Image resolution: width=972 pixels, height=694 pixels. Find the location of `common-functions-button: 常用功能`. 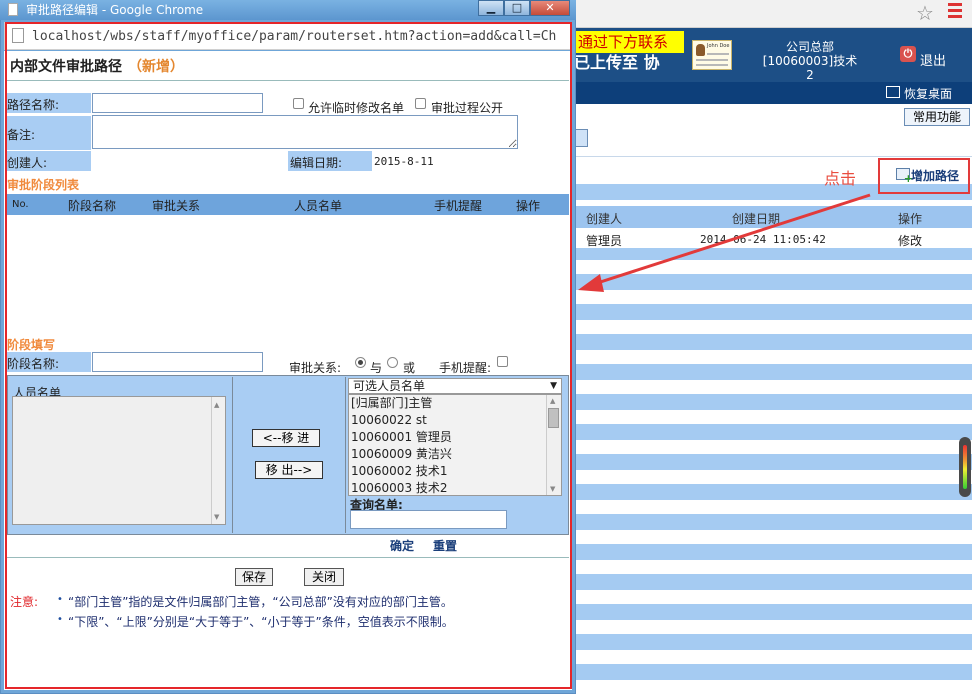

common-functions-button: 常用功能 is located at coordinates (937, 117).